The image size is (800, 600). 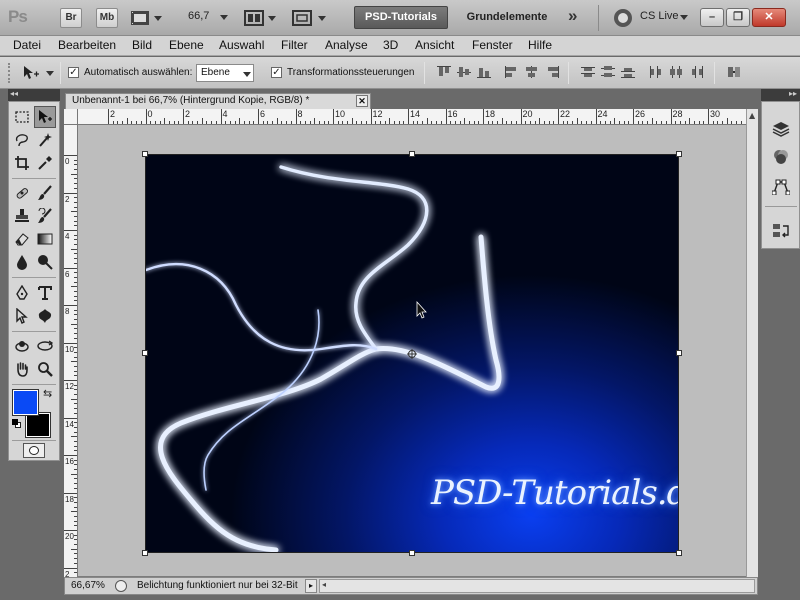 I want to click on transform-handle-top-right, so click(x=679, y=154).